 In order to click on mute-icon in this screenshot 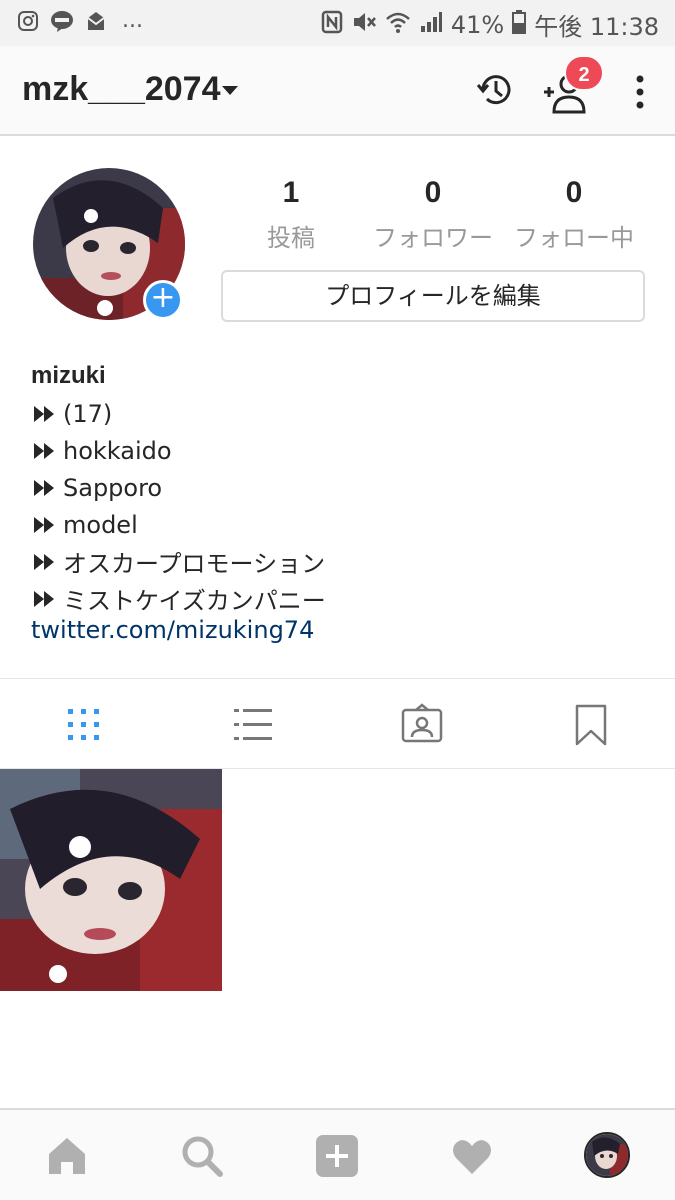, I will do `click(364, 25)`.